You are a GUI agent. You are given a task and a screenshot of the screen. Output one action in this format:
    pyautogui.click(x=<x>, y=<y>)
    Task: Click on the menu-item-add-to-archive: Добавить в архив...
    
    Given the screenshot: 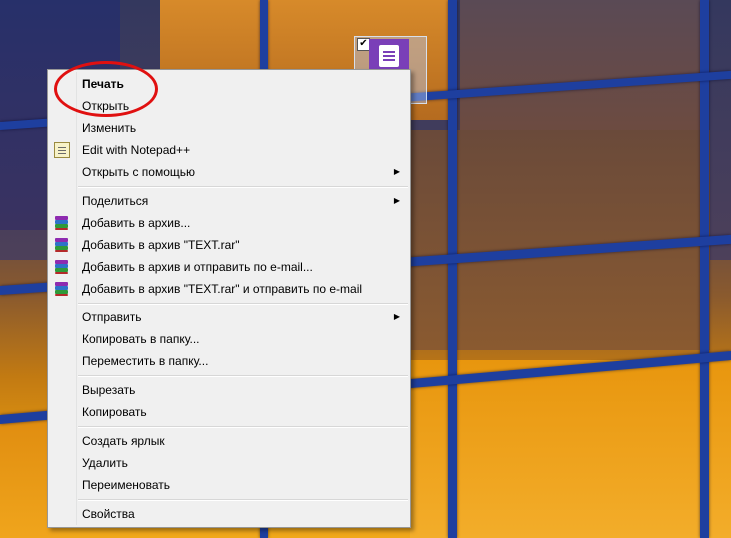 What is the action you would take?
    pyautogui.click(x=229, y=223)
    